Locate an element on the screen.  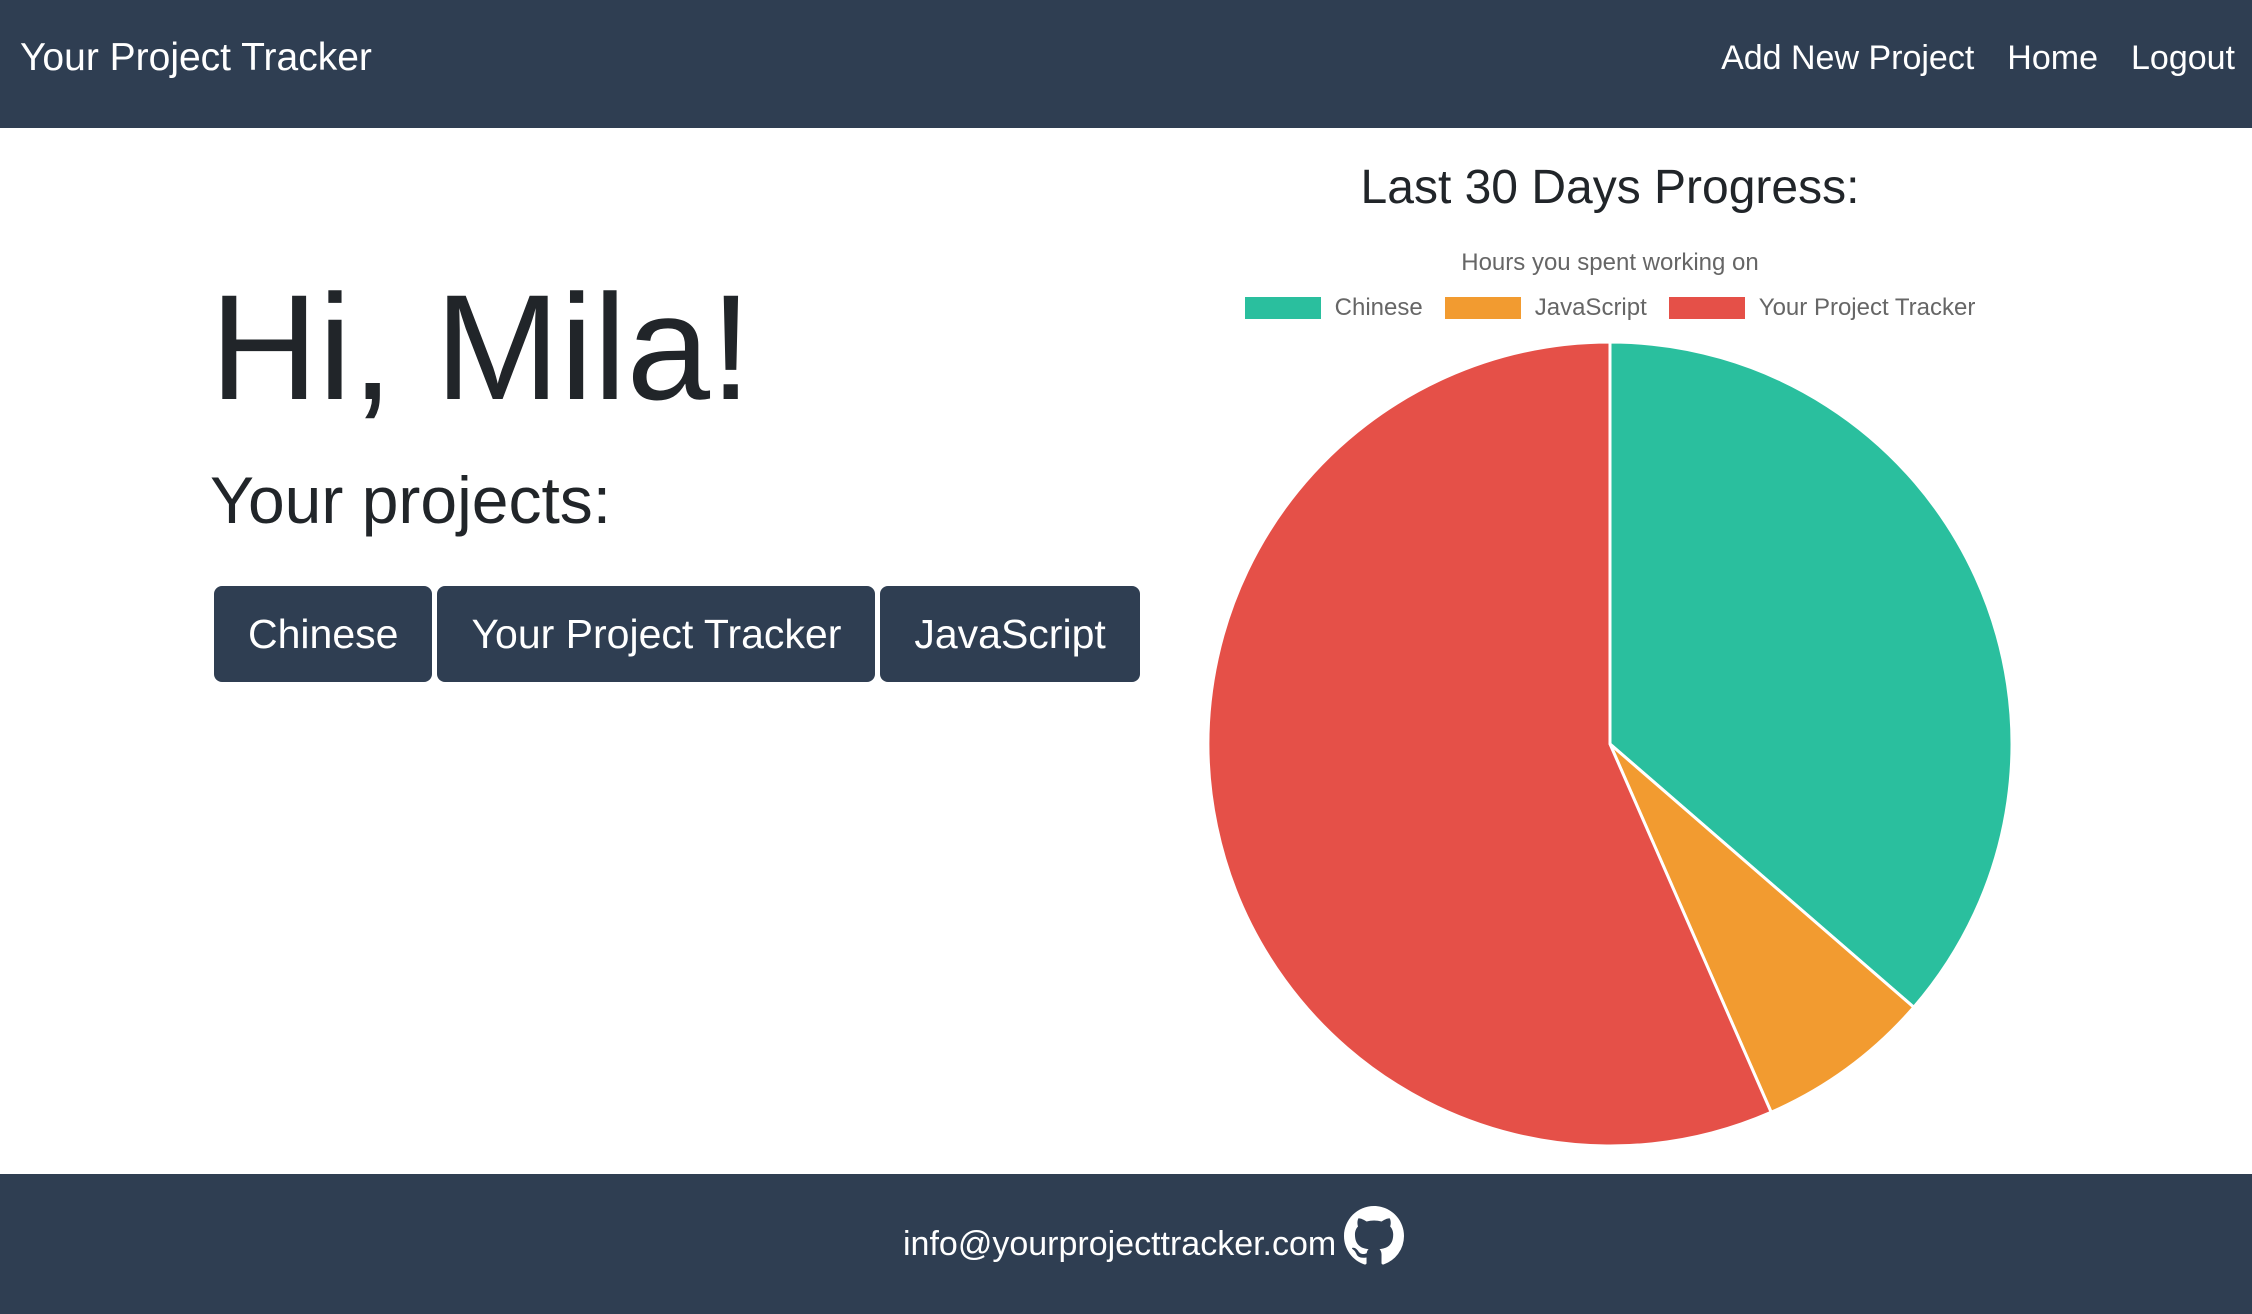
chart-section-heading: Last 30 Days Progress: is located at coordinates (1610, 187).